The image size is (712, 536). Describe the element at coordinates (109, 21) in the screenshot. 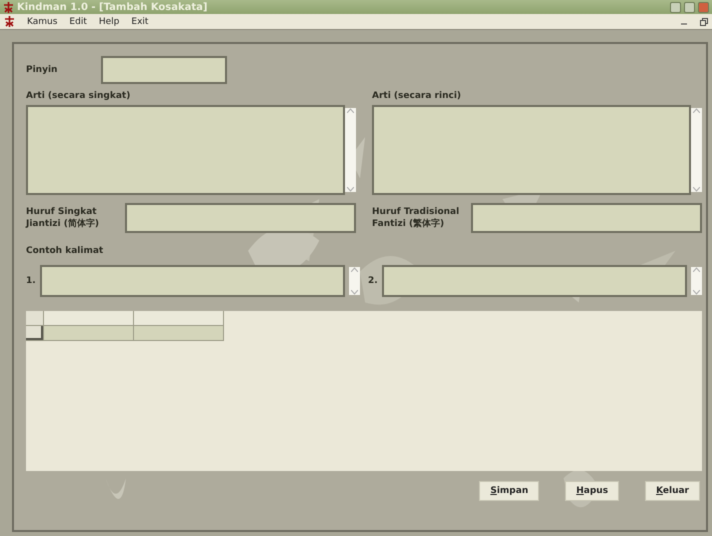

I see `menu-item: Help` at that location.